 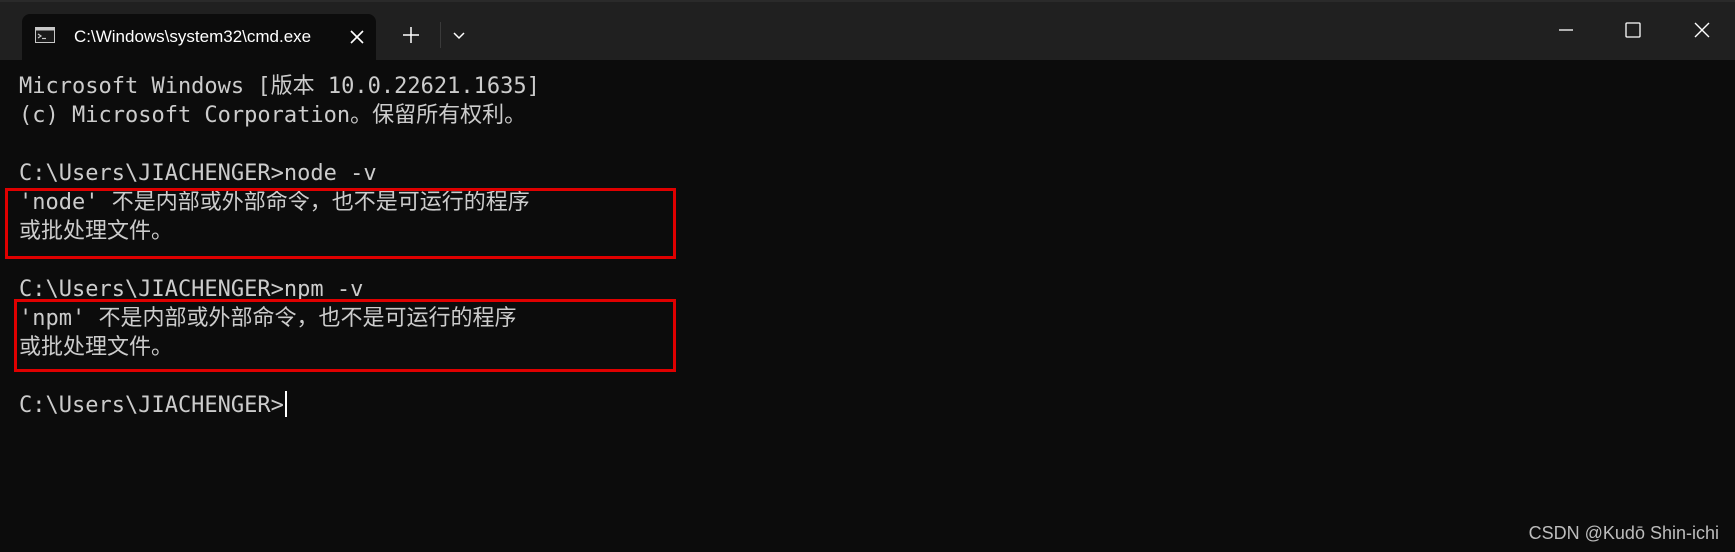 What do you see at coordinates (867, 30) in the screenshot?
I see `title-bar: C:\Windows\system32\cmd.exe` at bounding box center [867, 30].